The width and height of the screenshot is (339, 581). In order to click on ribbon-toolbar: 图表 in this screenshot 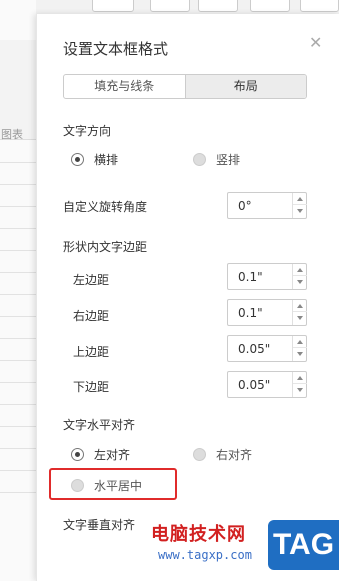, I will do `click(18, 90)`.